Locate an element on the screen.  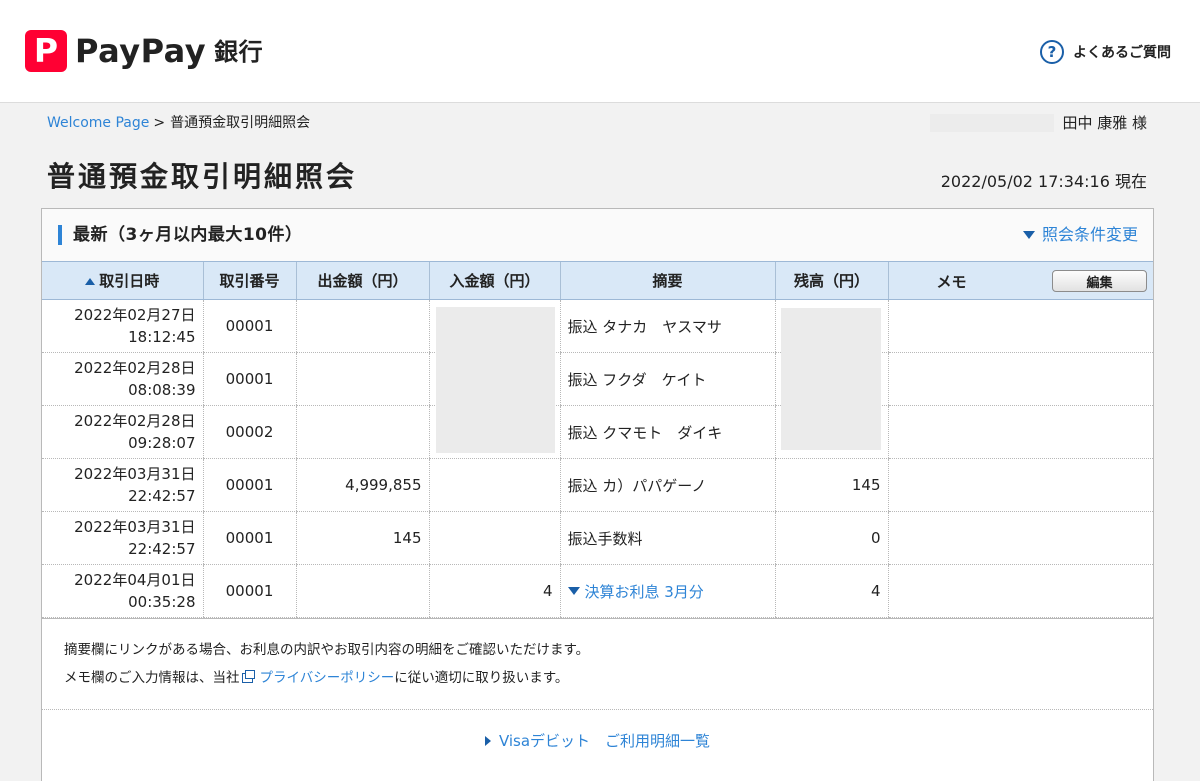
masked-info is located at coordinates (992, 123).